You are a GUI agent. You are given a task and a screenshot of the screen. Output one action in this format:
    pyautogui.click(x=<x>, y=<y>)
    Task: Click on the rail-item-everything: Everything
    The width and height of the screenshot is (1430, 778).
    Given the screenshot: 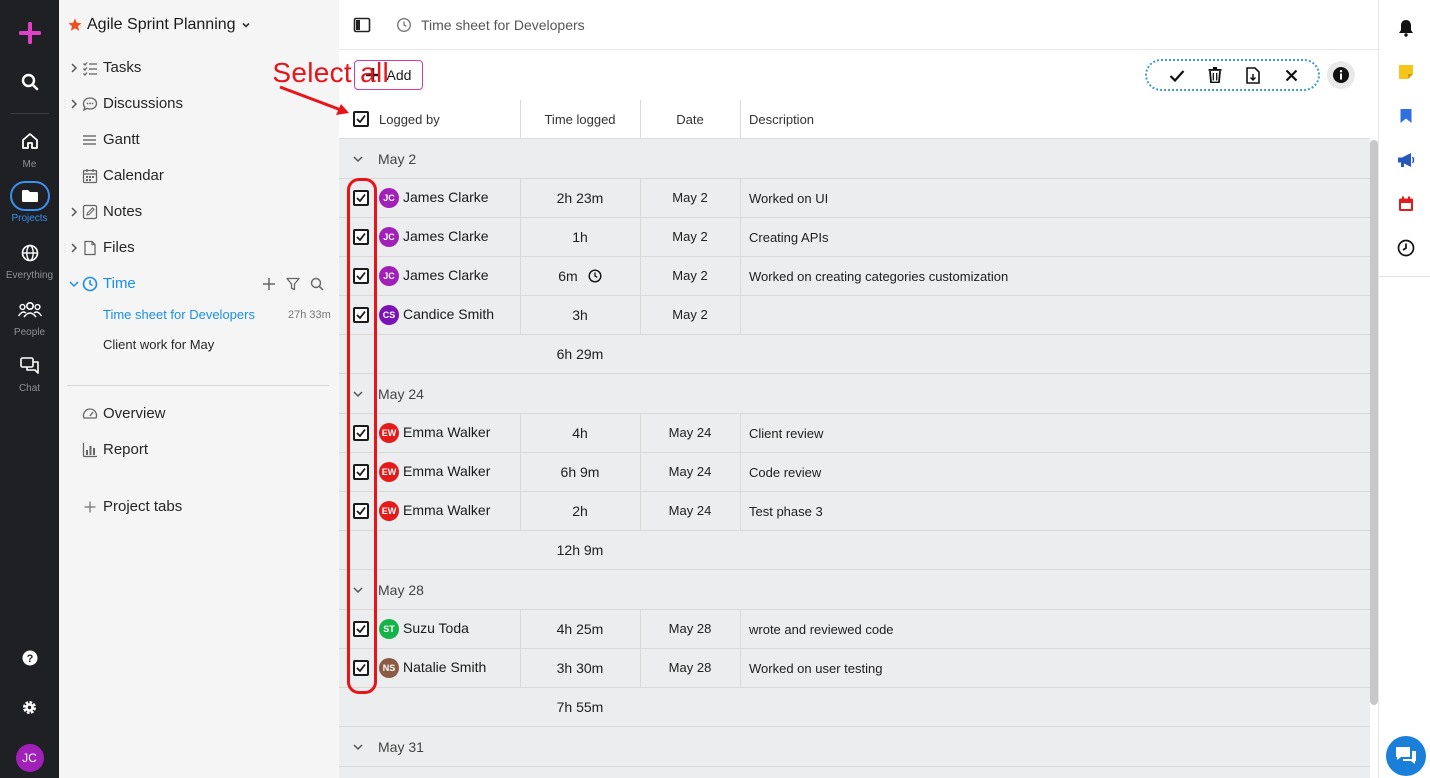 What is the action you would take?
    pyautogui.click(x=29, y=262)
    